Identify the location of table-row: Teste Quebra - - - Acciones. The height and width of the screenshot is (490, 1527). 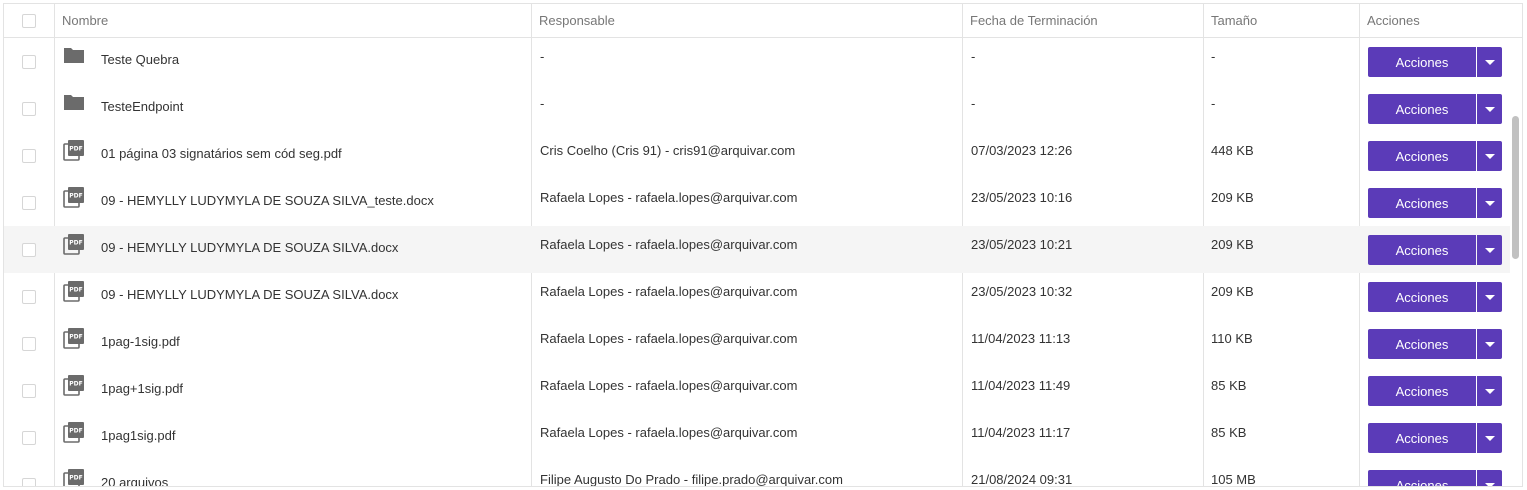
(757, 61).